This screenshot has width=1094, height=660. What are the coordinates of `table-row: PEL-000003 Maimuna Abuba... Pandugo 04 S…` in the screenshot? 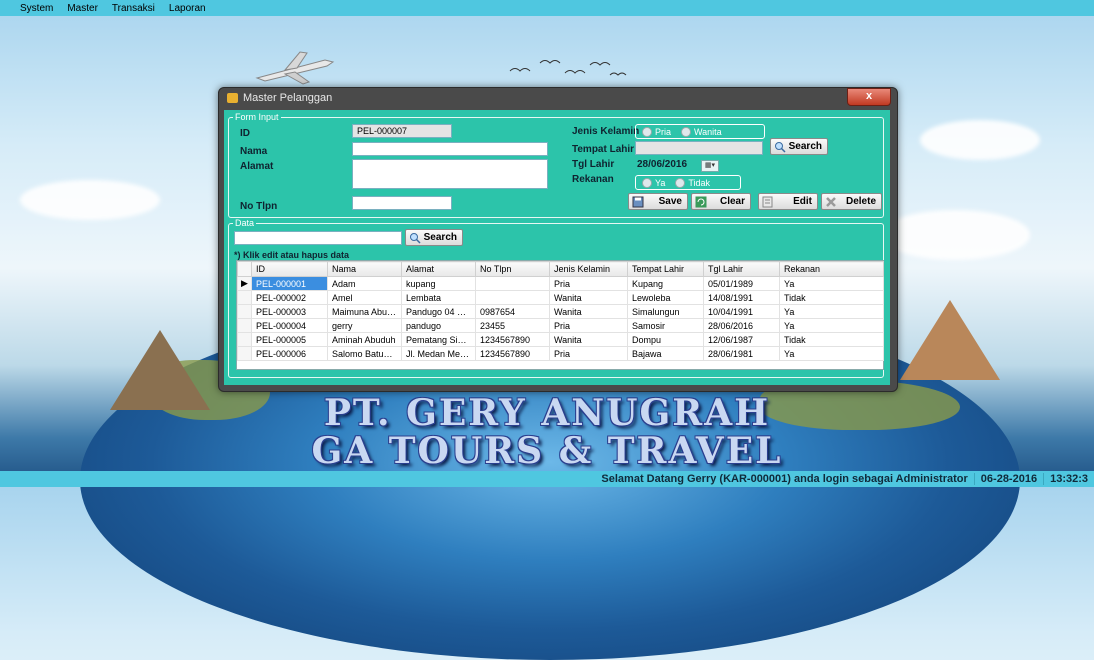 It's located at (560, 311).